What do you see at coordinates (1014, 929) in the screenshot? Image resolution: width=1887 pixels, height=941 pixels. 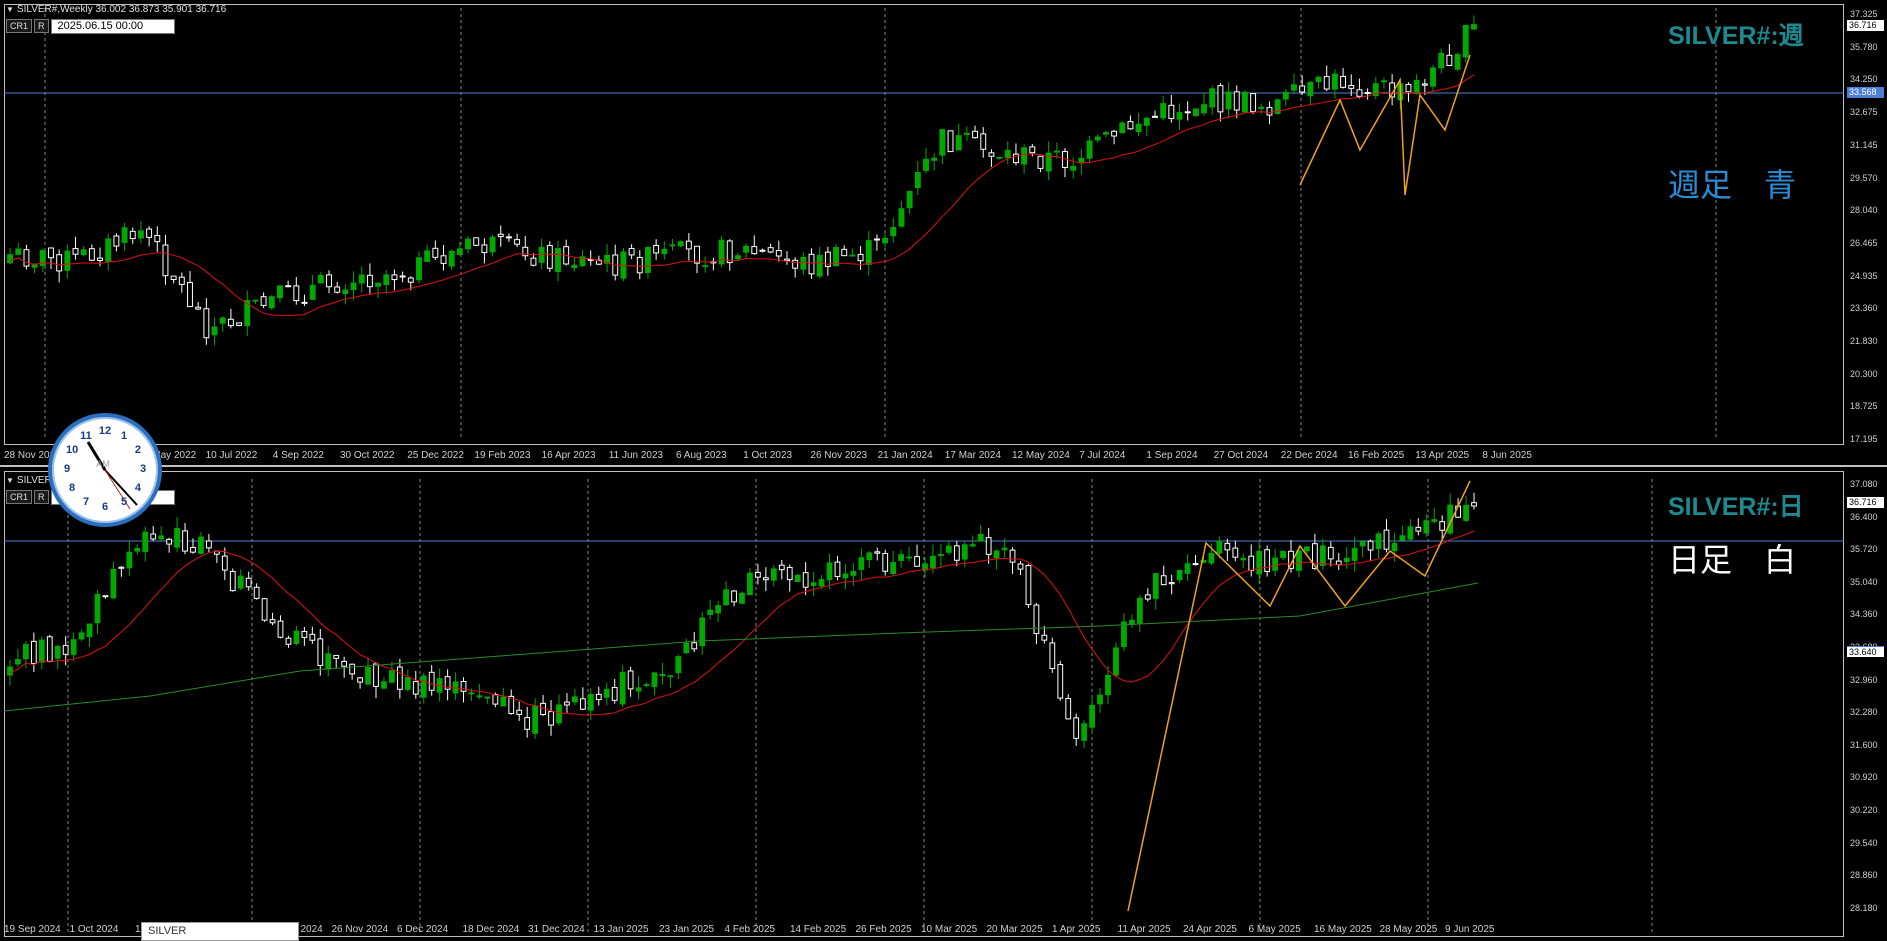 I see `time-tick-label: 20 Mar 2025` at bounding box center [1014, 929].